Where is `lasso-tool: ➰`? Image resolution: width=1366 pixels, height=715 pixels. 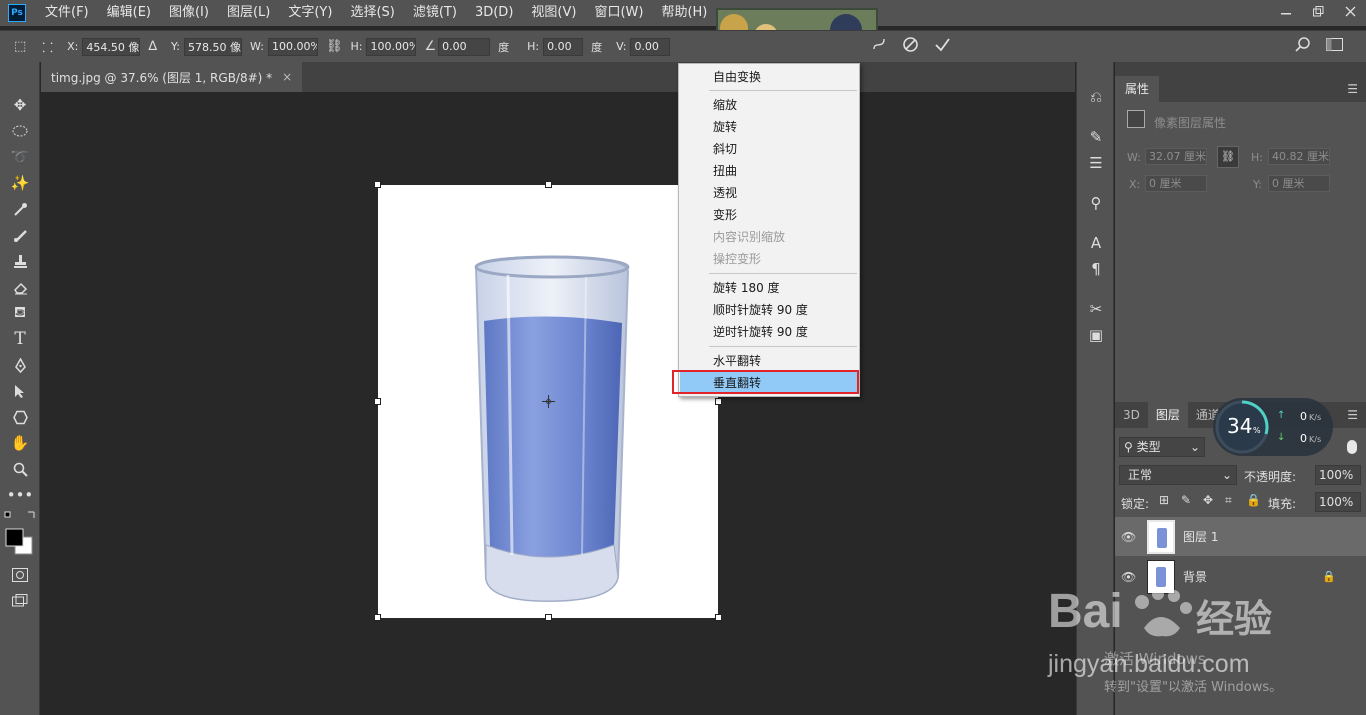
lasso-tool: ➰ is located at coordinates (20, 157).